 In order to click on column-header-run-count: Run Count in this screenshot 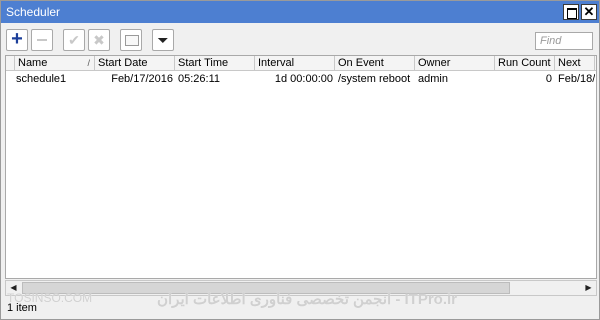, I will do `click(525, 63)`.